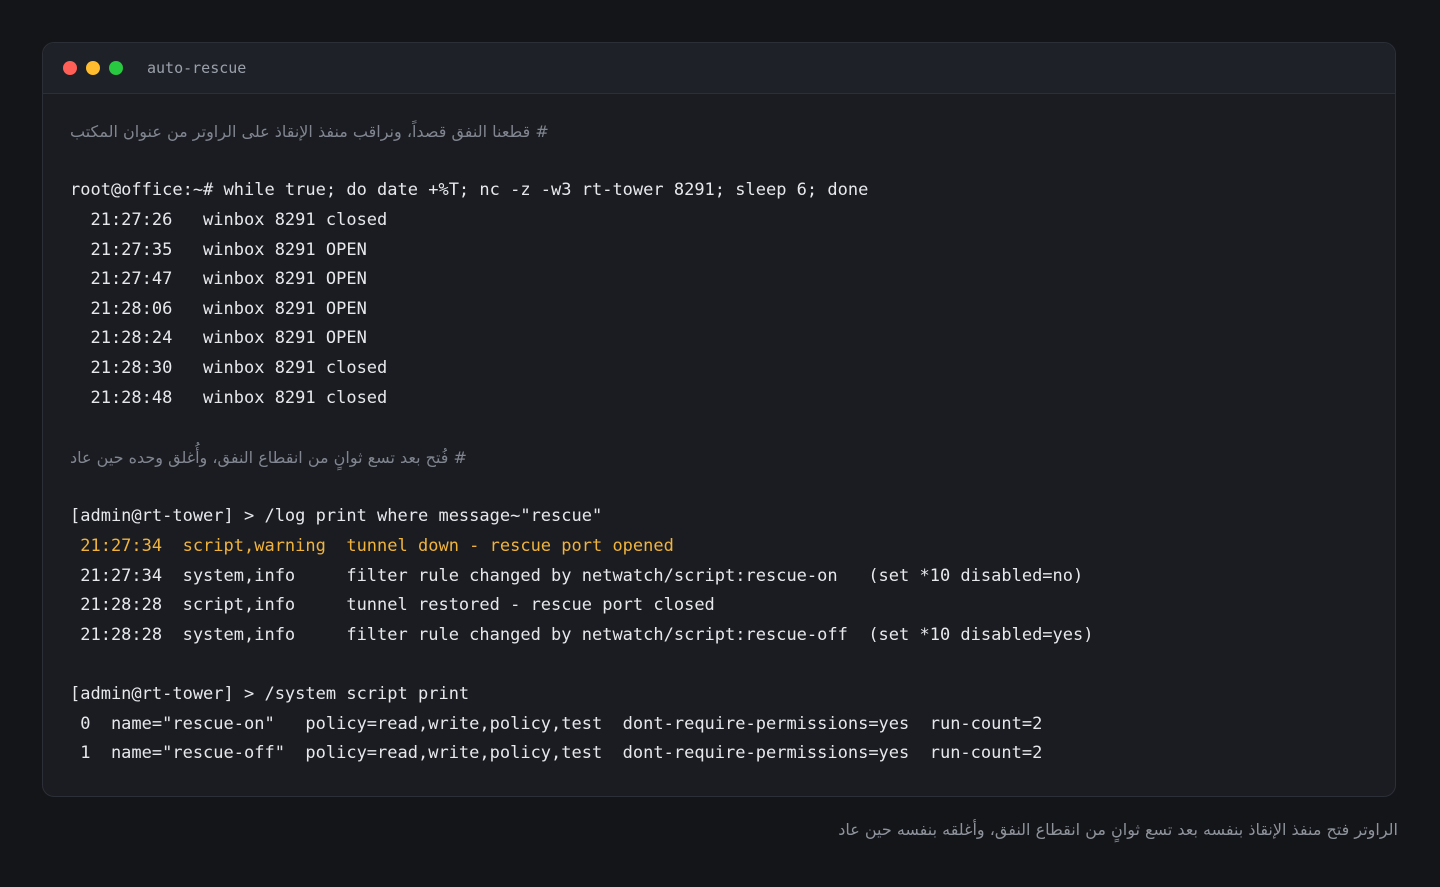 The width and height of the screenshot is (1440, 887). I want to click on output-line: 21:28:24 winbox 8291 OPEN, so click(218, 338).